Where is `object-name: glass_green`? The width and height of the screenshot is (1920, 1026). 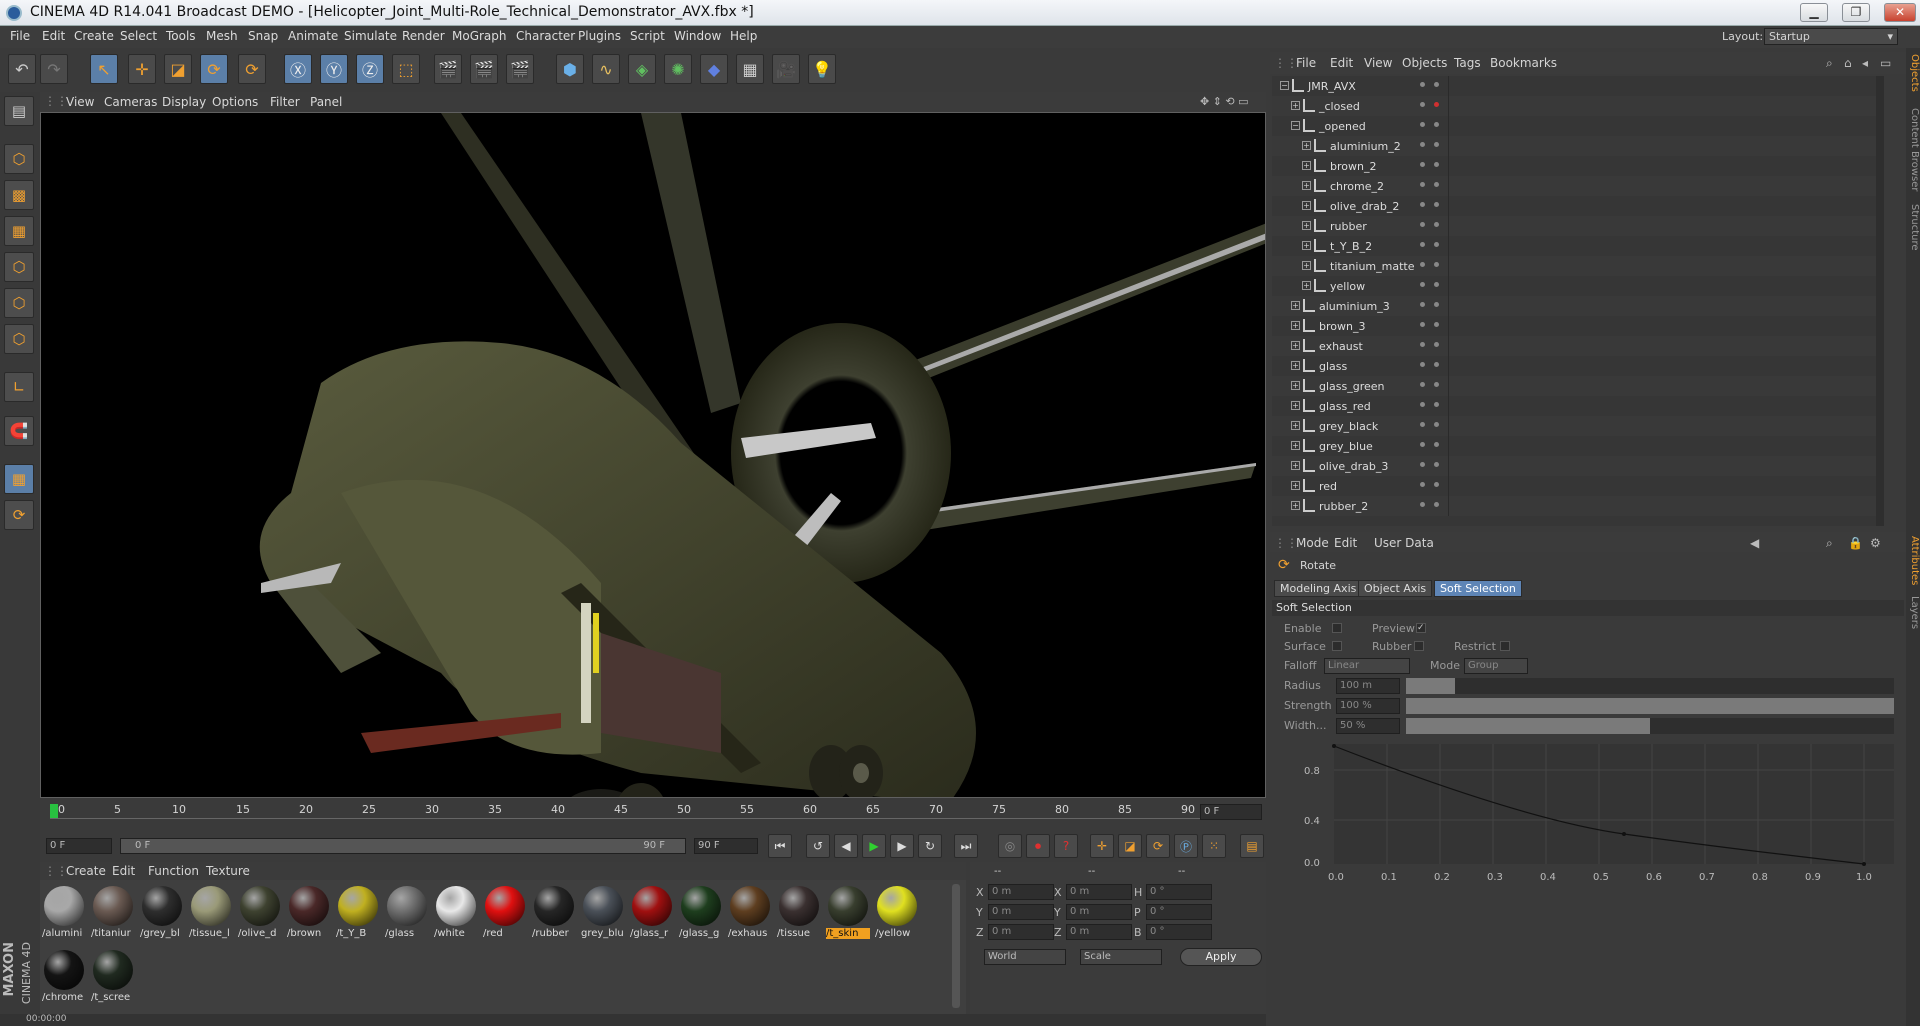
object-name: glass_green is located at coordinates (1352, 386).